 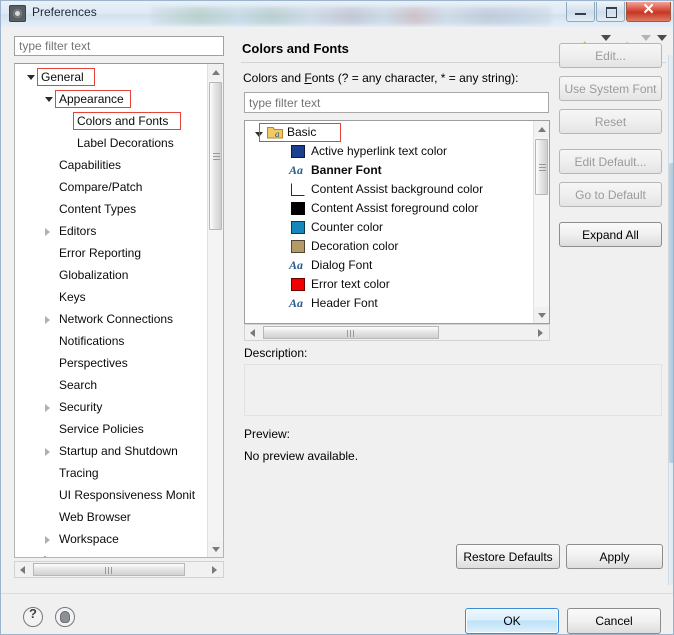 I want to click on tree-scroll-thumb, so click(x=215, y=156).